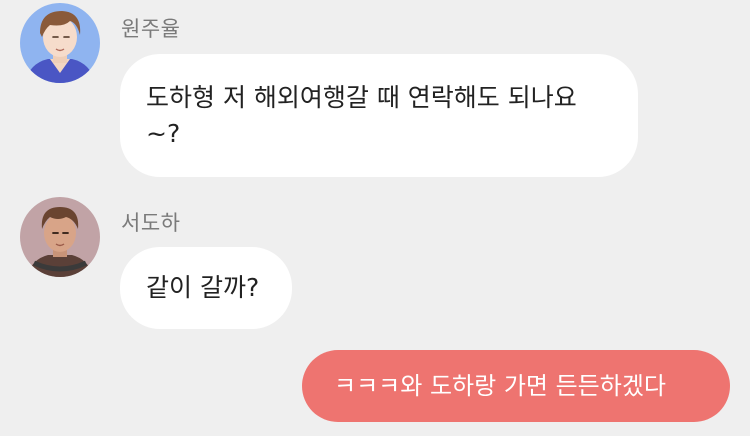 This screenshot has width=750, height=436. I want to click on sender-name: 원주율, so click(151, 29).